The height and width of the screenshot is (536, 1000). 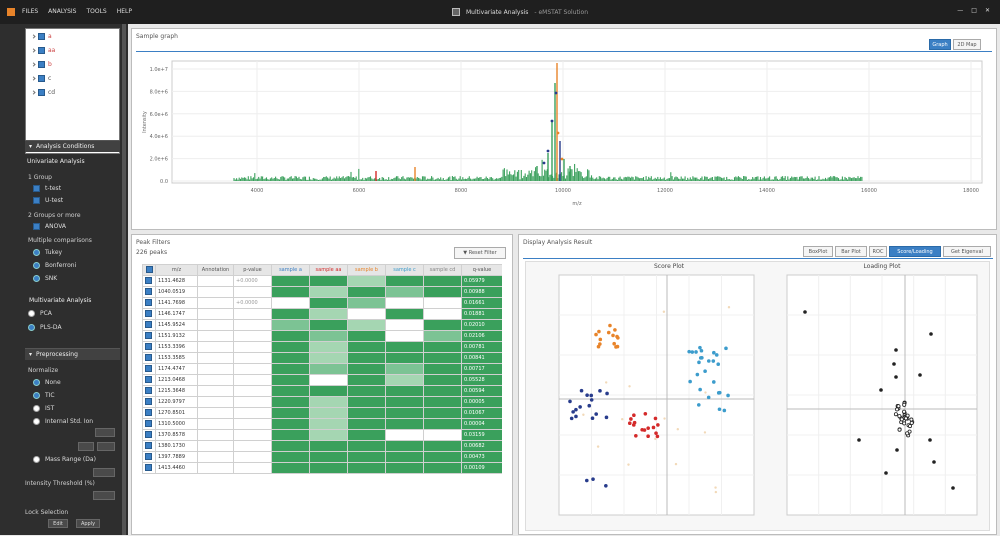 I want to click on std-ion-field, so click(x=105, y=432).